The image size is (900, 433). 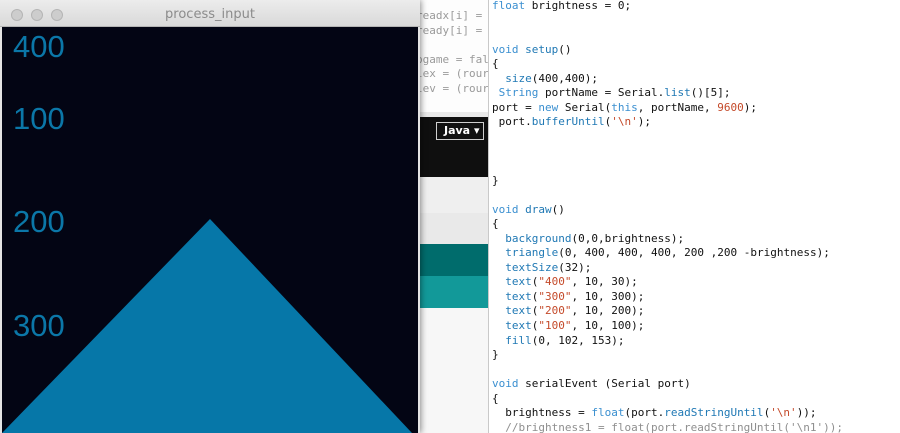 I want to click on mode-selector: Java ▾, so click(x=460, y=131).